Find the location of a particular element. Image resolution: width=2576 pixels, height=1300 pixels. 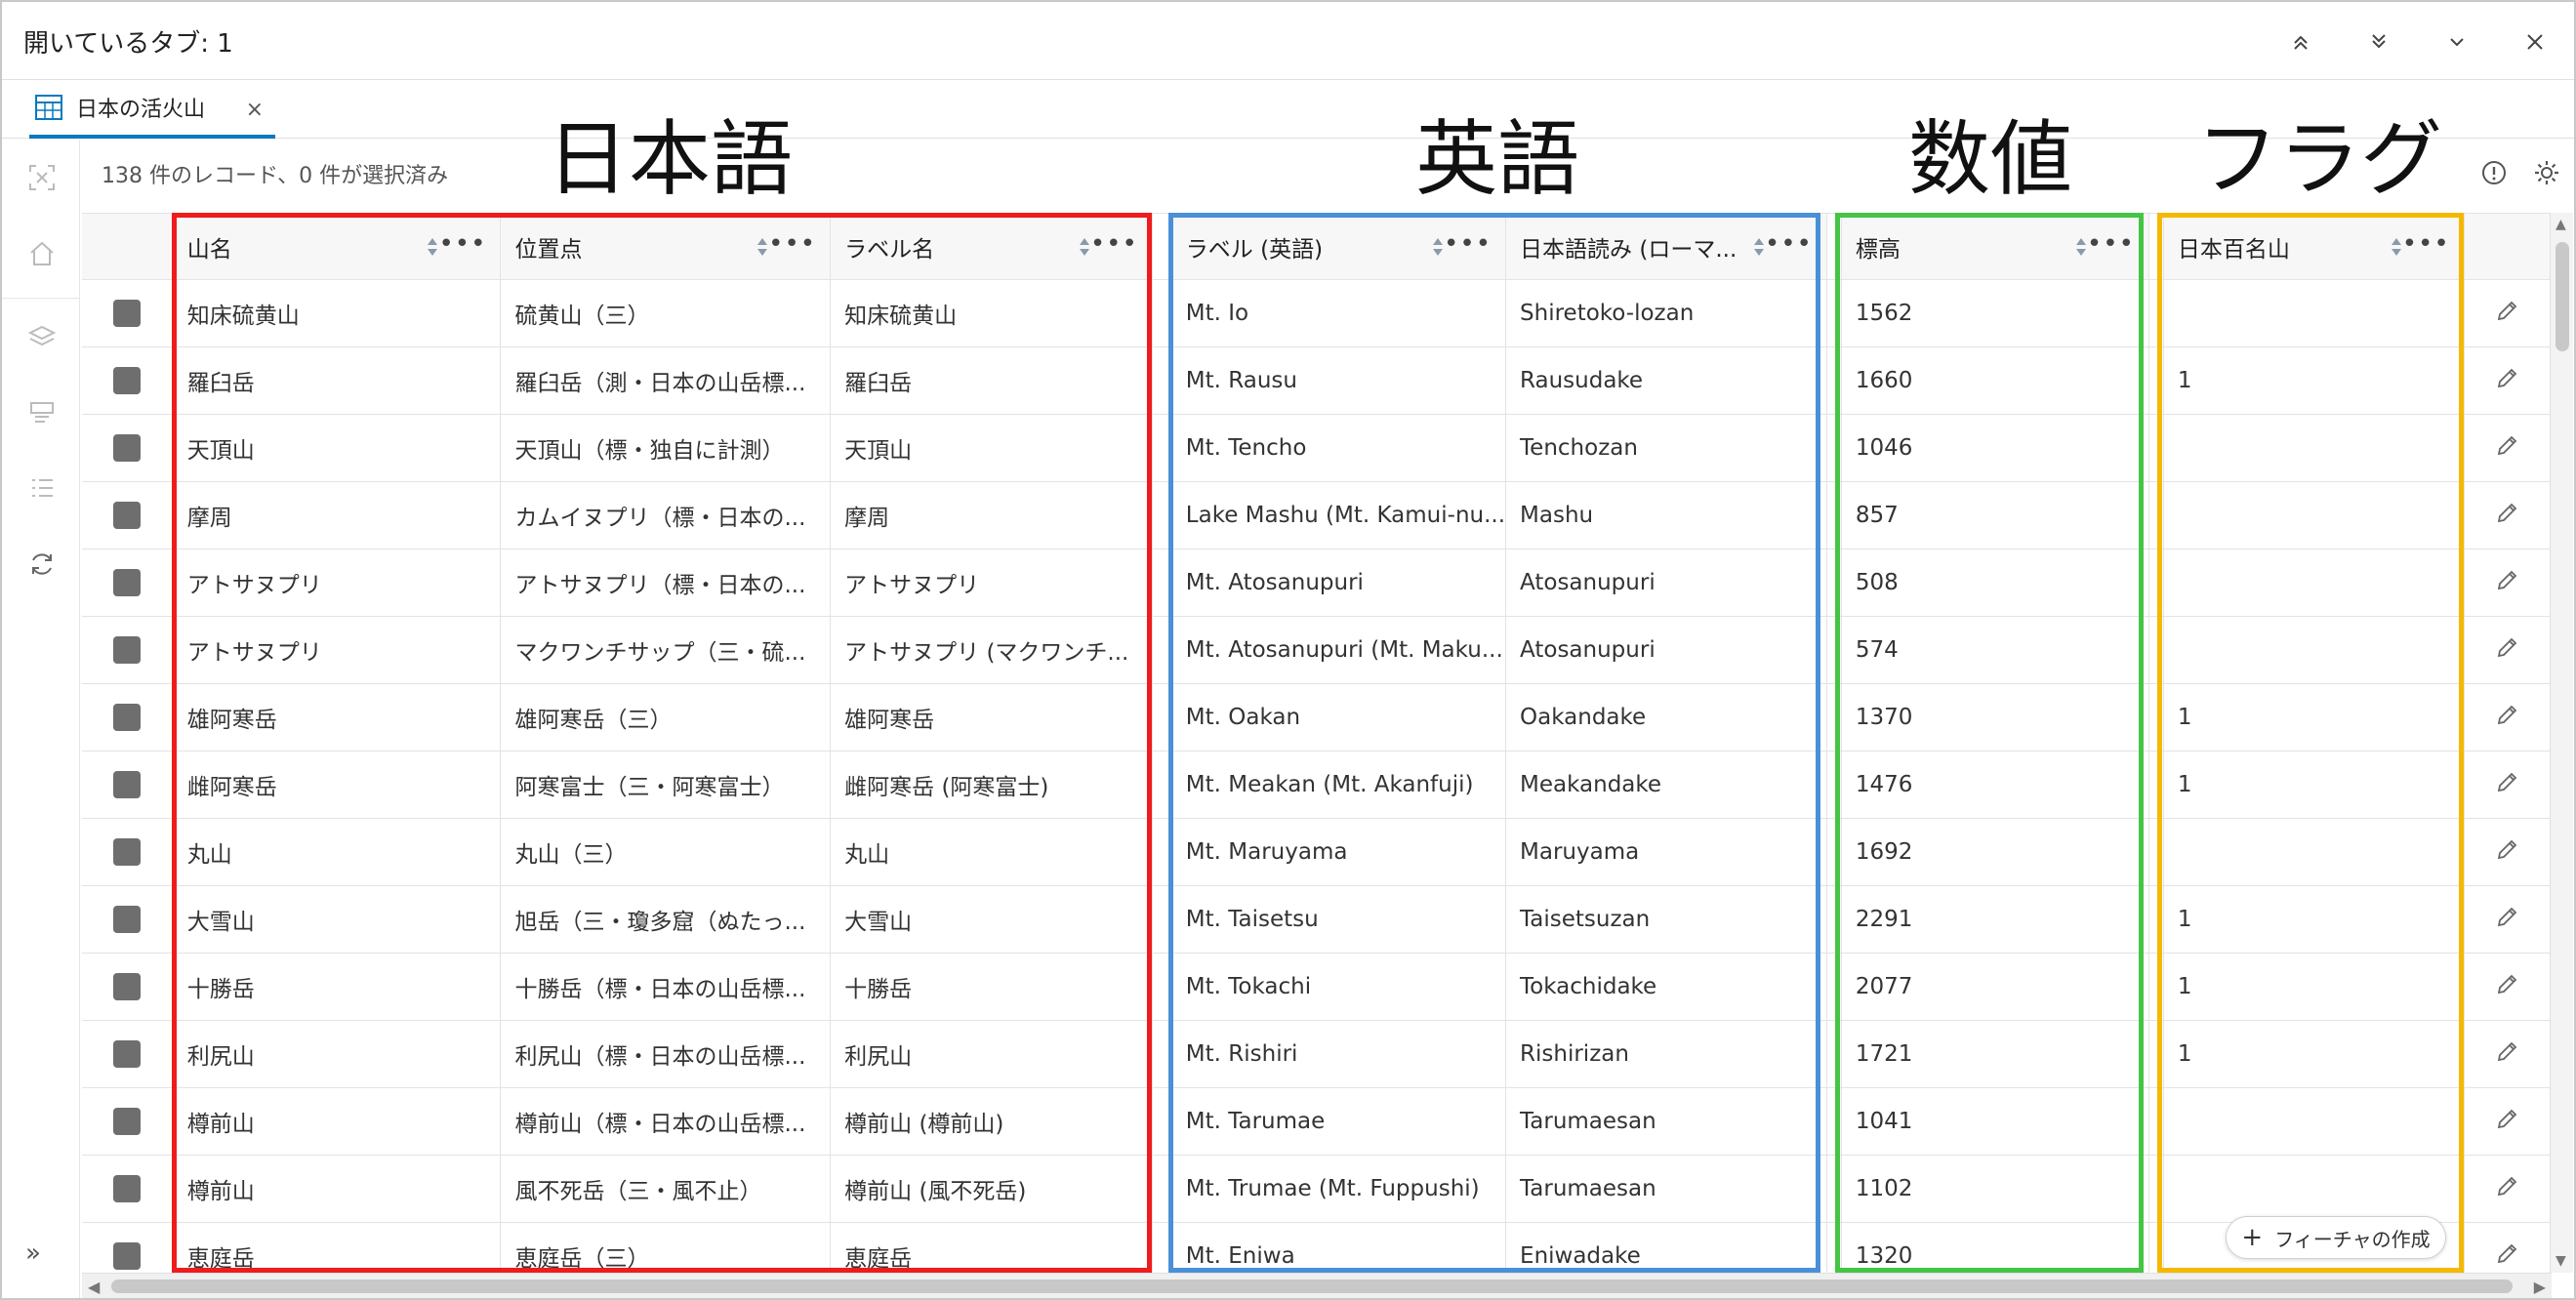

cell-hyakumeizan is located at coordinates (2314, 448).